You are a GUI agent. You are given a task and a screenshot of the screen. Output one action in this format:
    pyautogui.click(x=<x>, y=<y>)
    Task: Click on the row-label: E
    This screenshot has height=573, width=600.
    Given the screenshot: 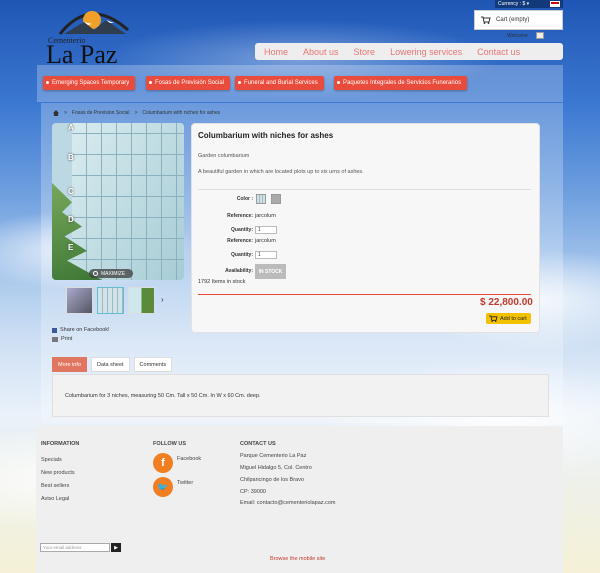 What is the action you would take?
    pyautogui.click(x=71, y=247)
    